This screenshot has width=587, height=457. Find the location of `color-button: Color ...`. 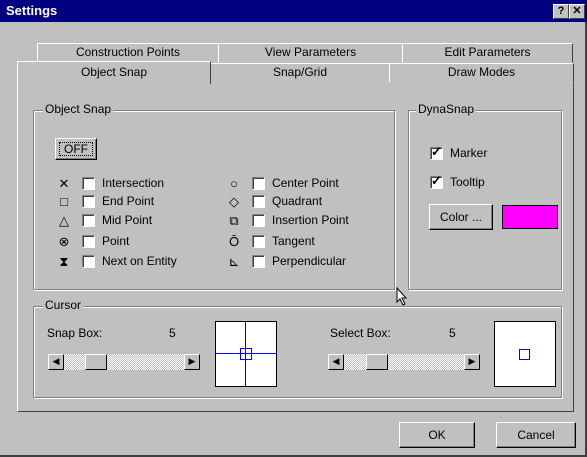

color-button: Color ... is located at coordinates (461, 217).